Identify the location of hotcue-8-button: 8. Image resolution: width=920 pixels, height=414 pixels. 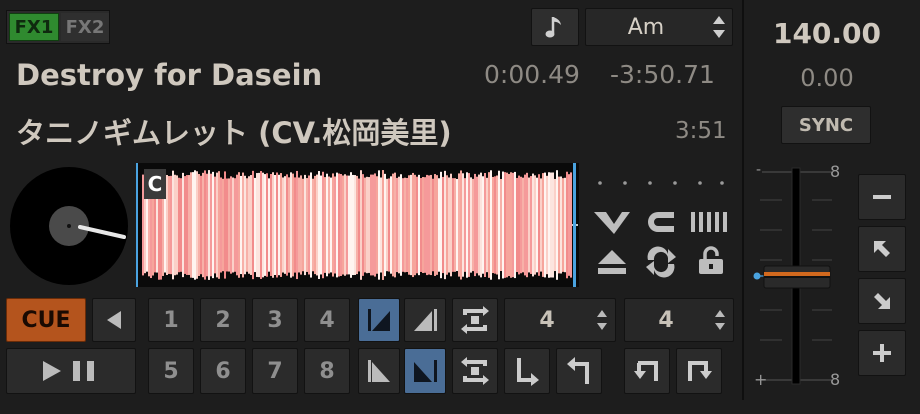
(327, 371).